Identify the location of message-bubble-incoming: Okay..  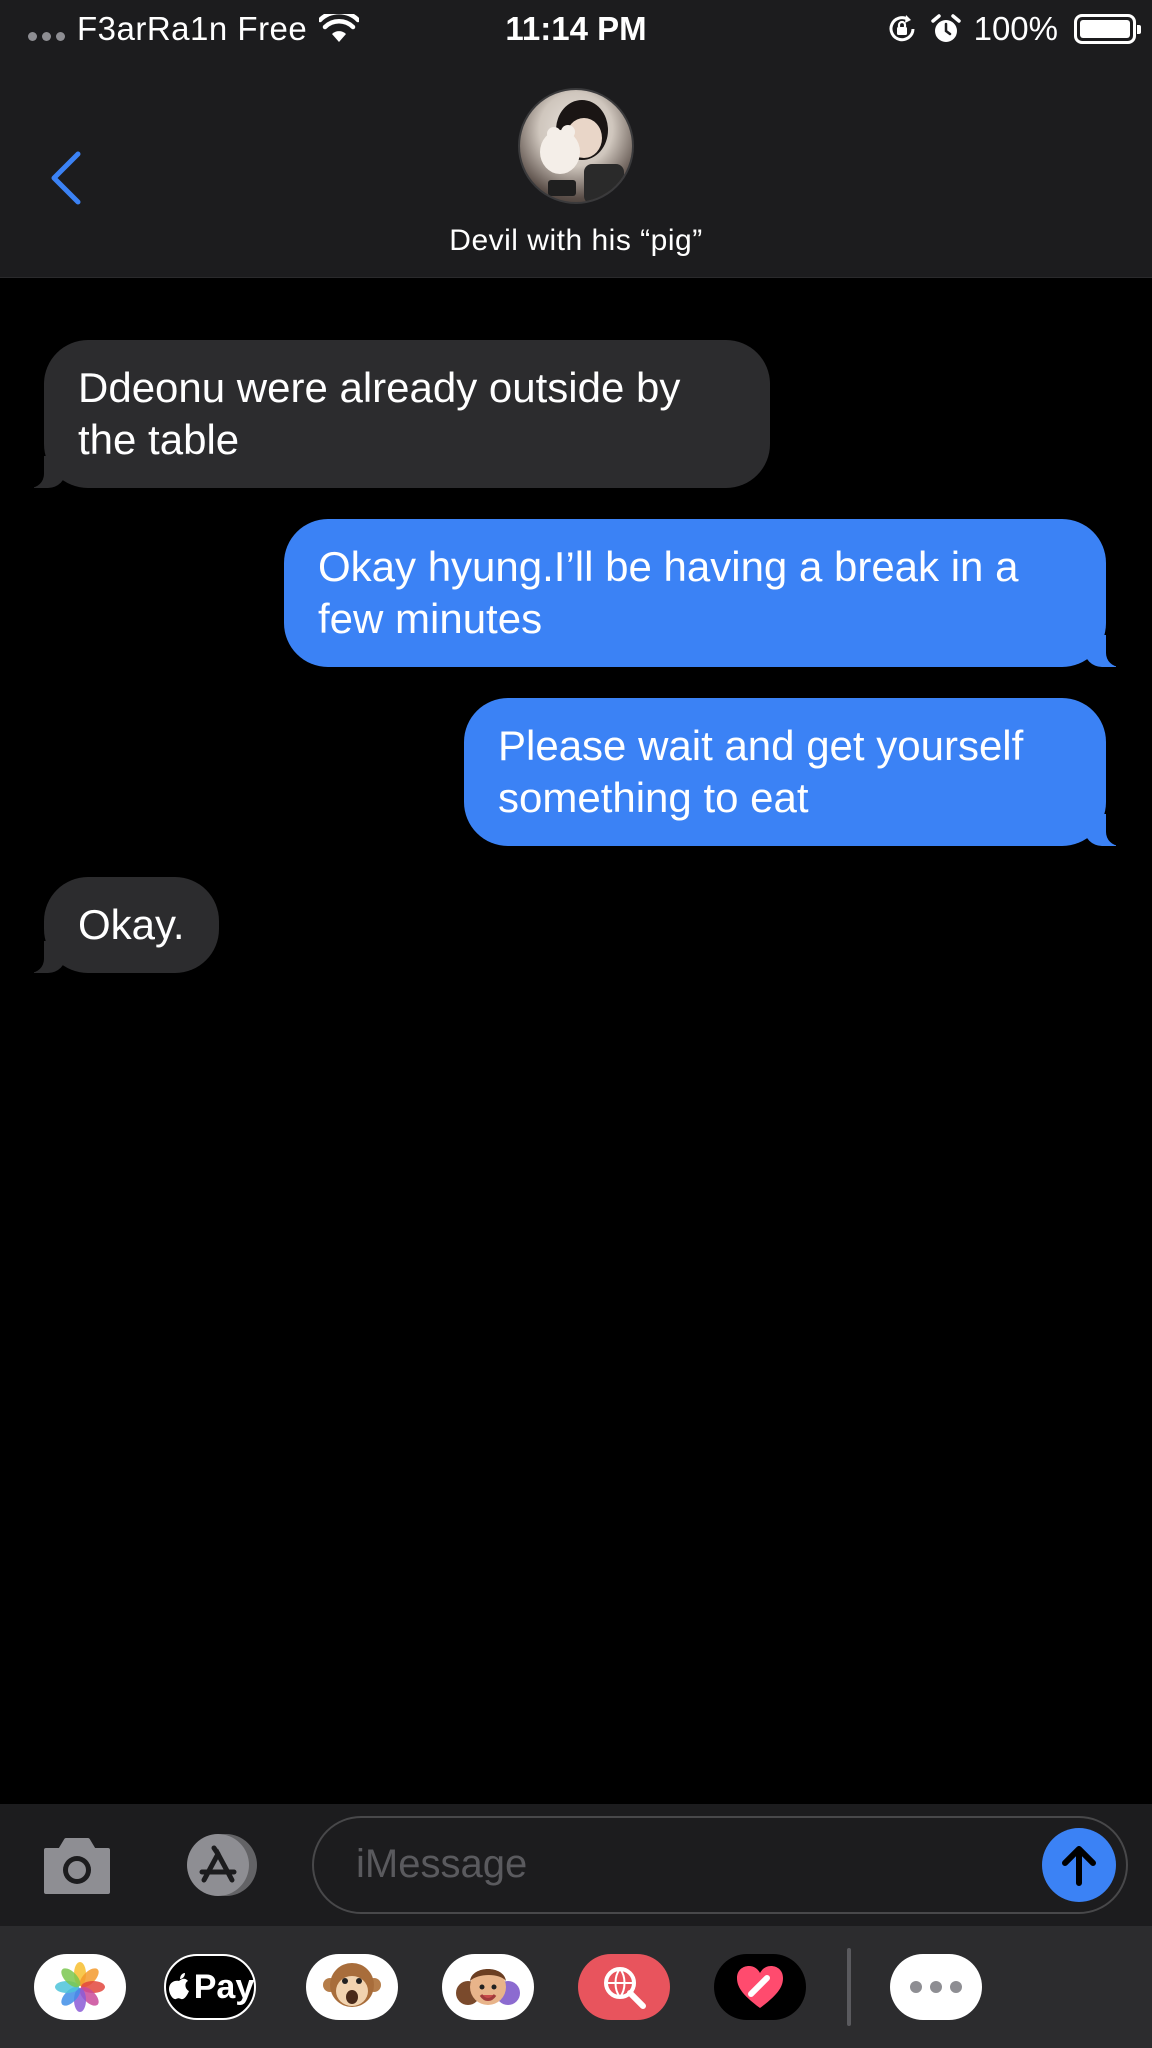
(119, 925).